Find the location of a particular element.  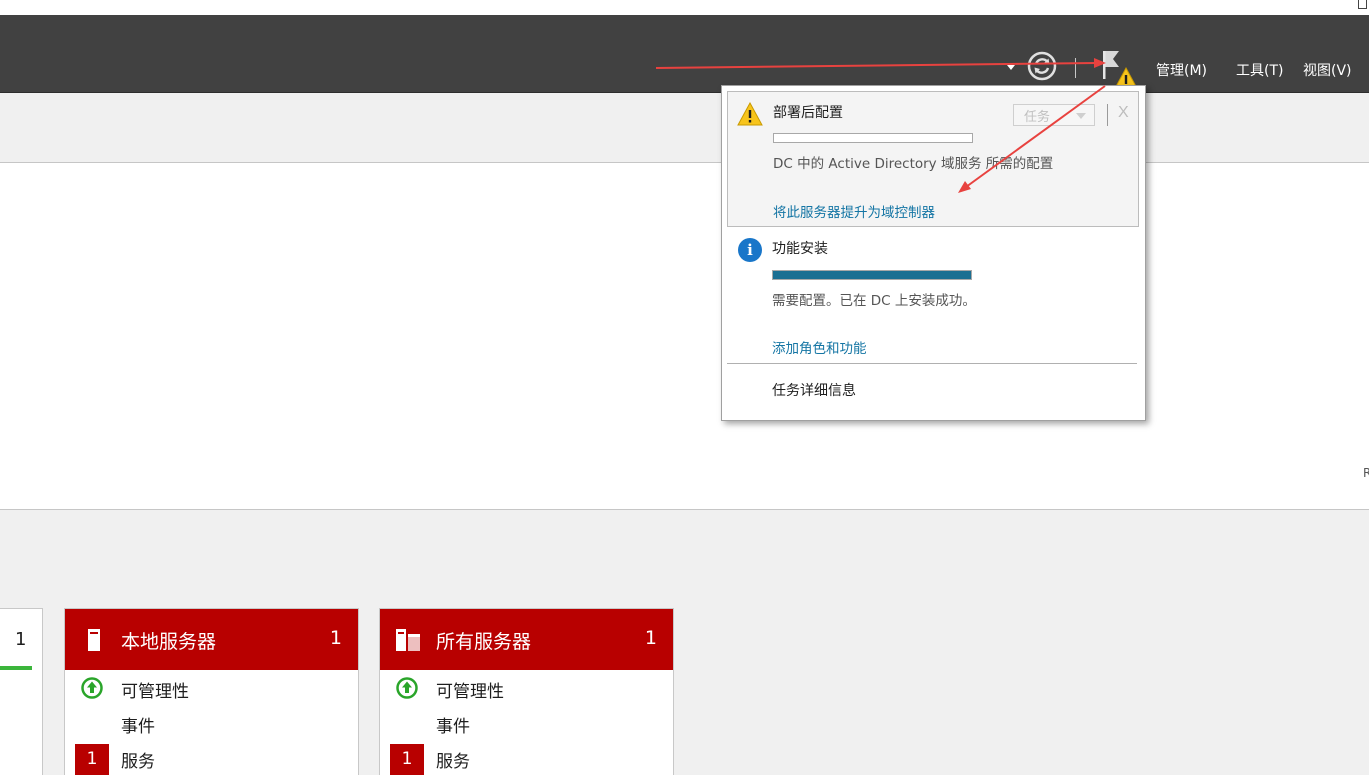

info-icon: i is located at coordinates (750, 250).